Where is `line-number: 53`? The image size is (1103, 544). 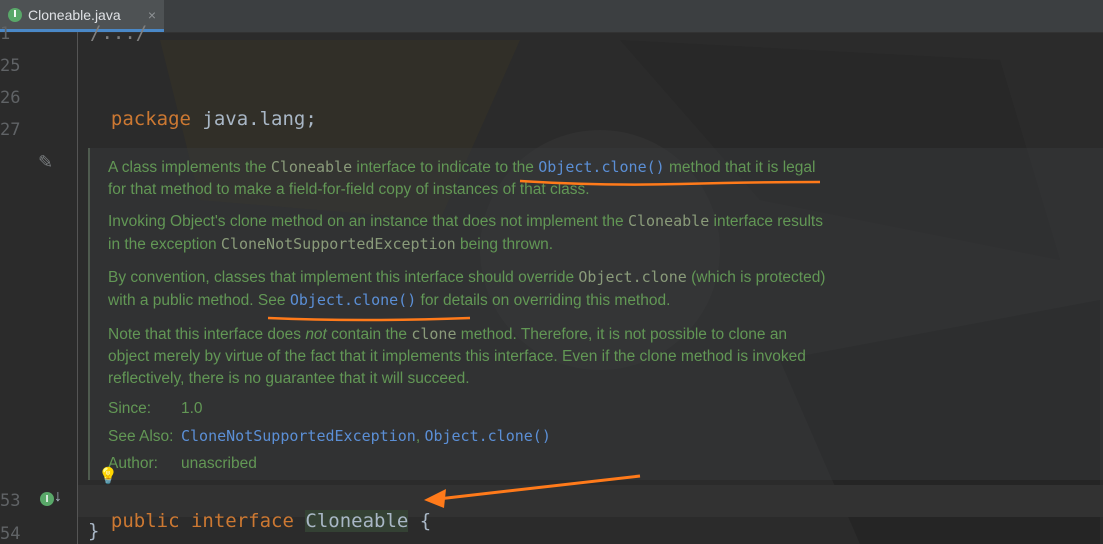 line-number: 53 is located at coordinates (10, 501).